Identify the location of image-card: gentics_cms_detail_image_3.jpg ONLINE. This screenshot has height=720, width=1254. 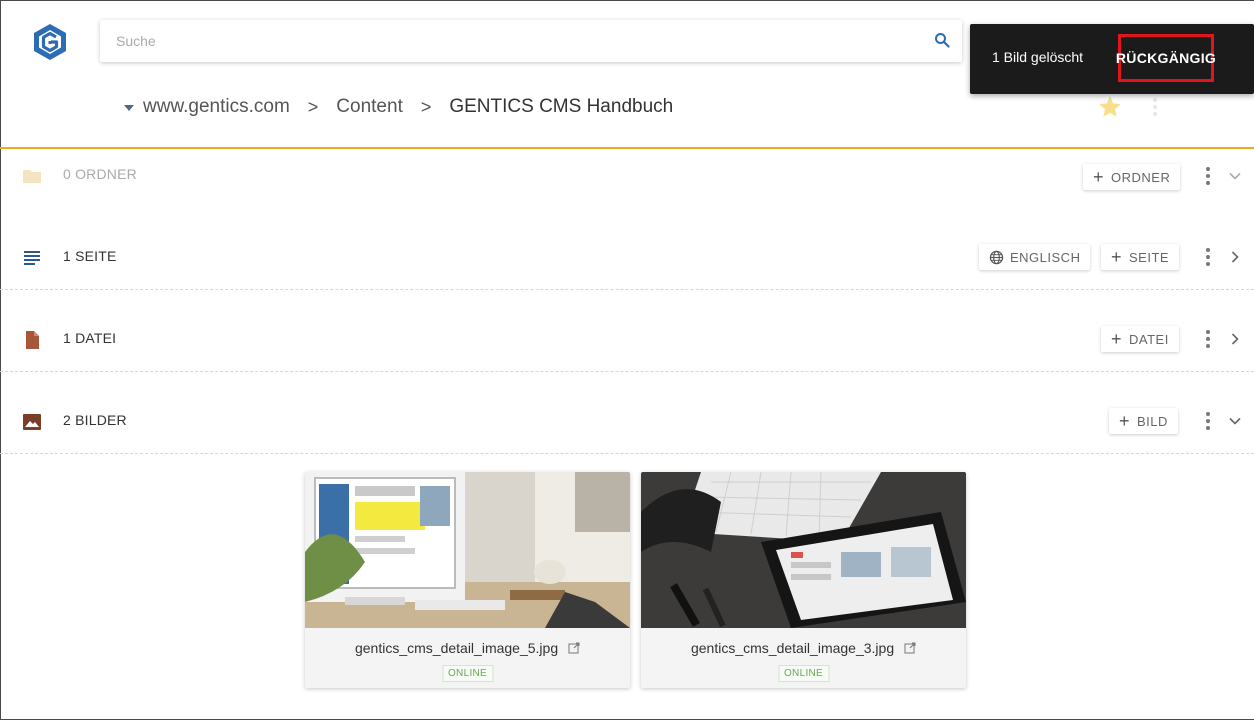
(803, 580).